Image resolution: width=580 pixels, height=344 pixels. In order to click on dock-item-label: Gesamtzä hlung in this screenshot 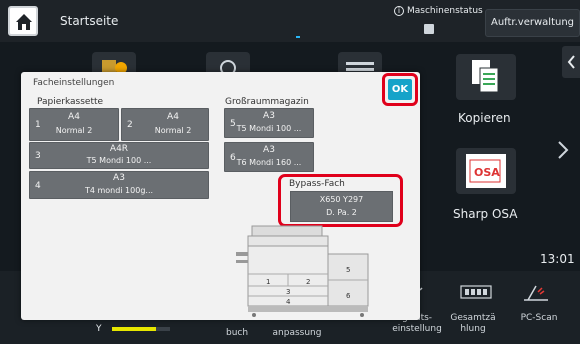, I will do `click(473, 324)`.